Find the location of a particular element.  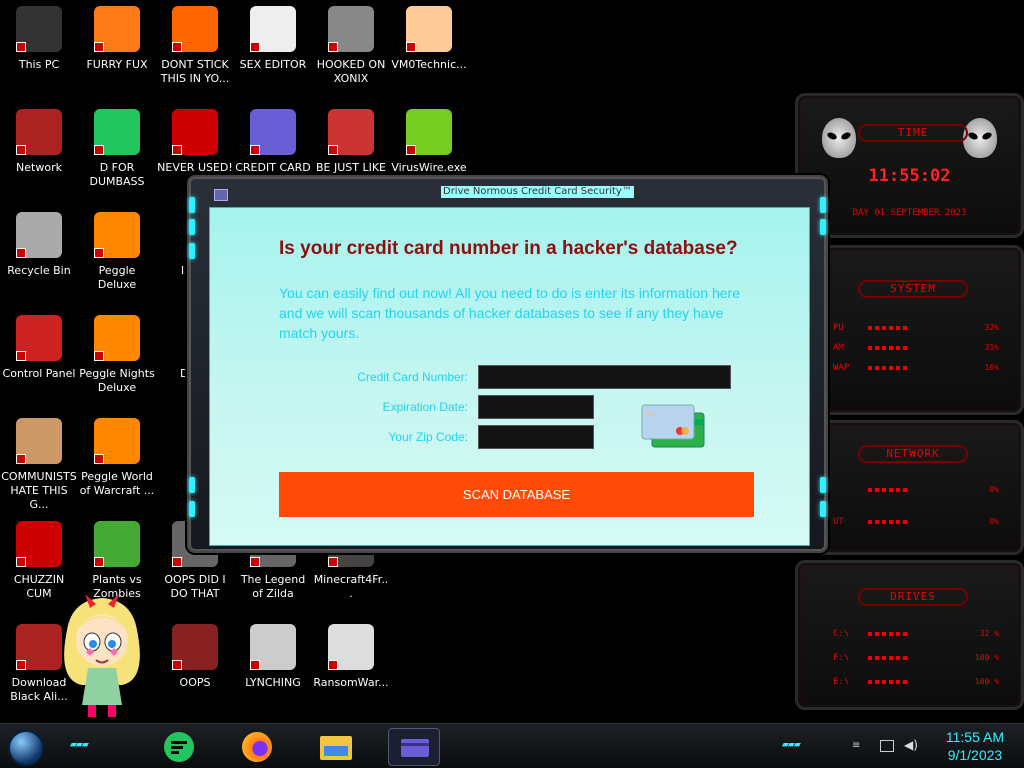

widget-row-value: 31% is located at coordinates (991, 347).